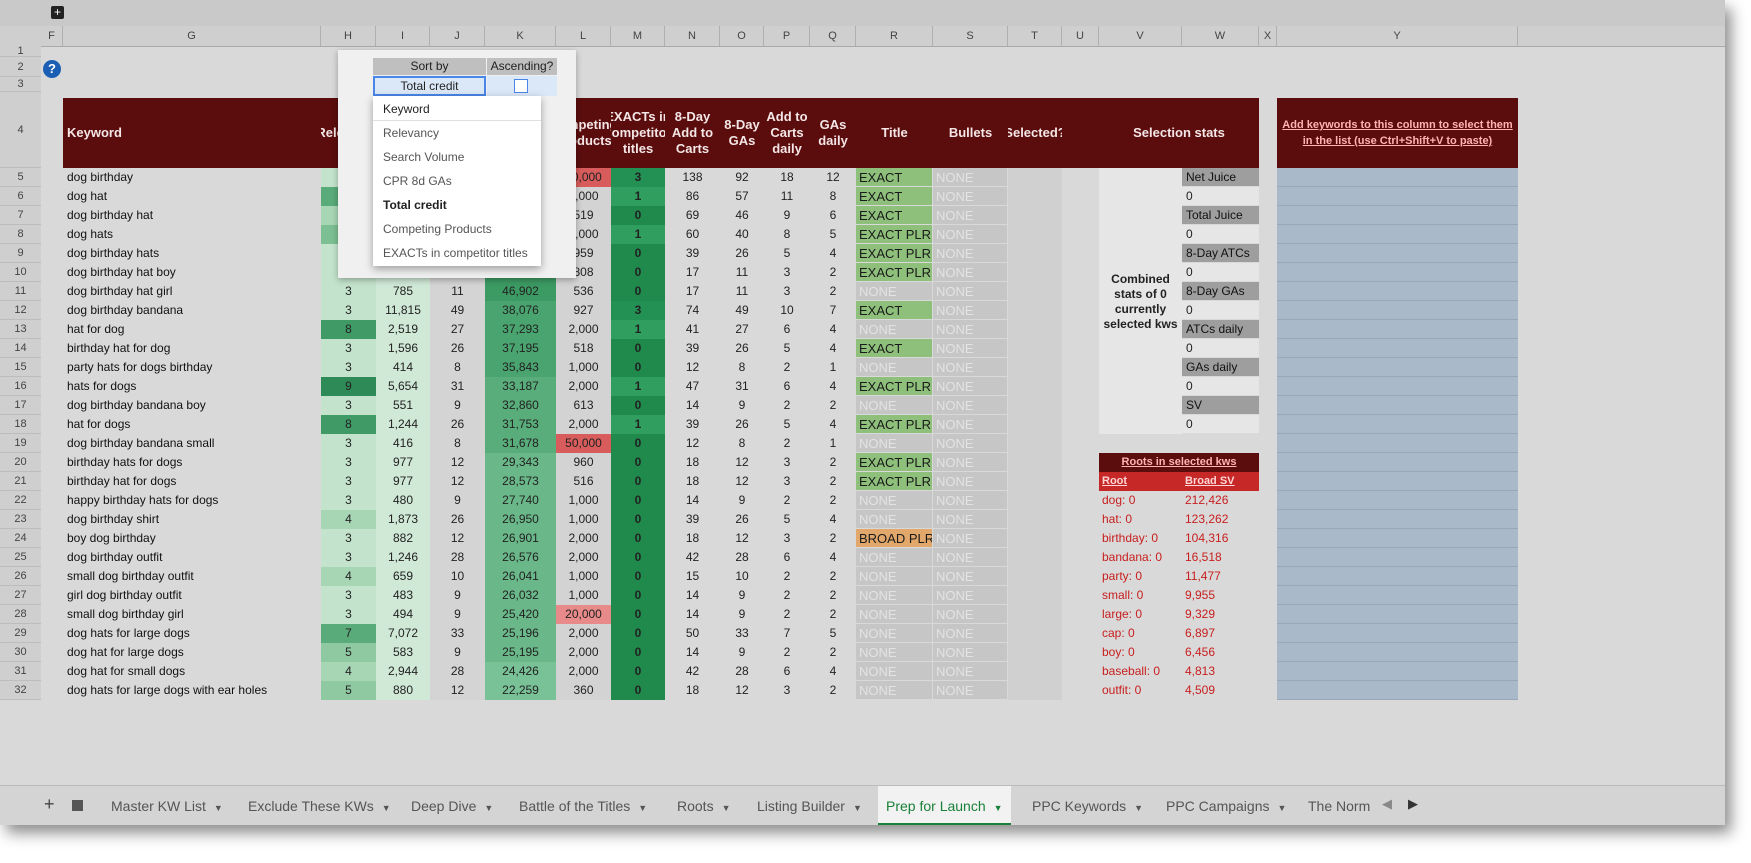 This screenshot has width=1751, height=863. What do you see at coordinates (583, 614) in the screenshot?
I see `competing-products-cell: 20,000` at bounding box center [583, 614].